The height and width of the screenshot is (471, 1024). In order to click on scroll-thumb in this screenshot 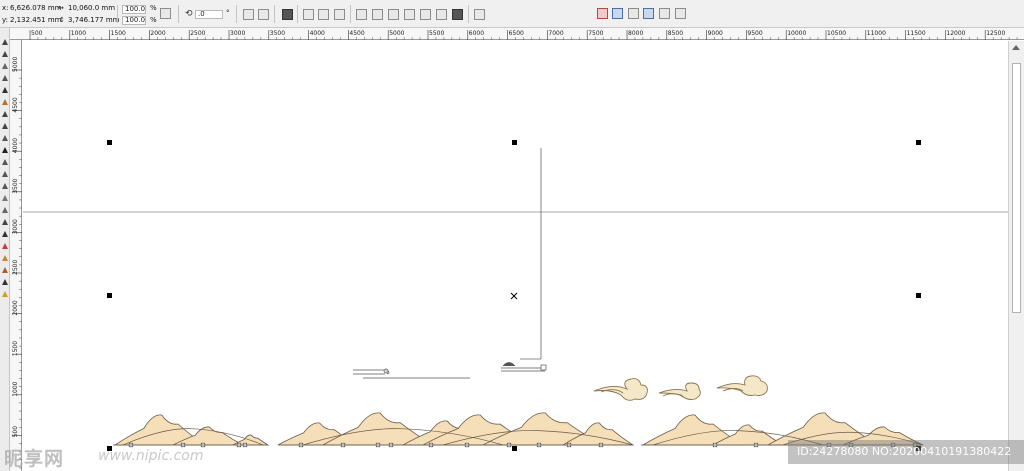, I will do `click(1016, 188)`.